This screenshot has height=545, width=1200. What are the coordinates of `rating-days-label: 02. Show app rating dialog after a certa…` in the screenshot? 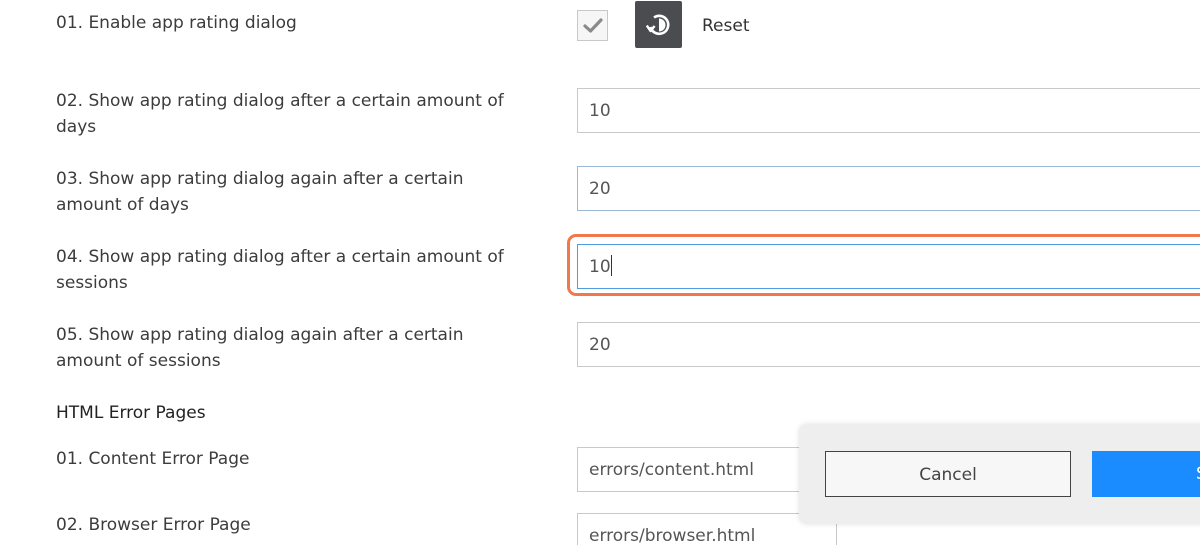 It's located at (280, 114).